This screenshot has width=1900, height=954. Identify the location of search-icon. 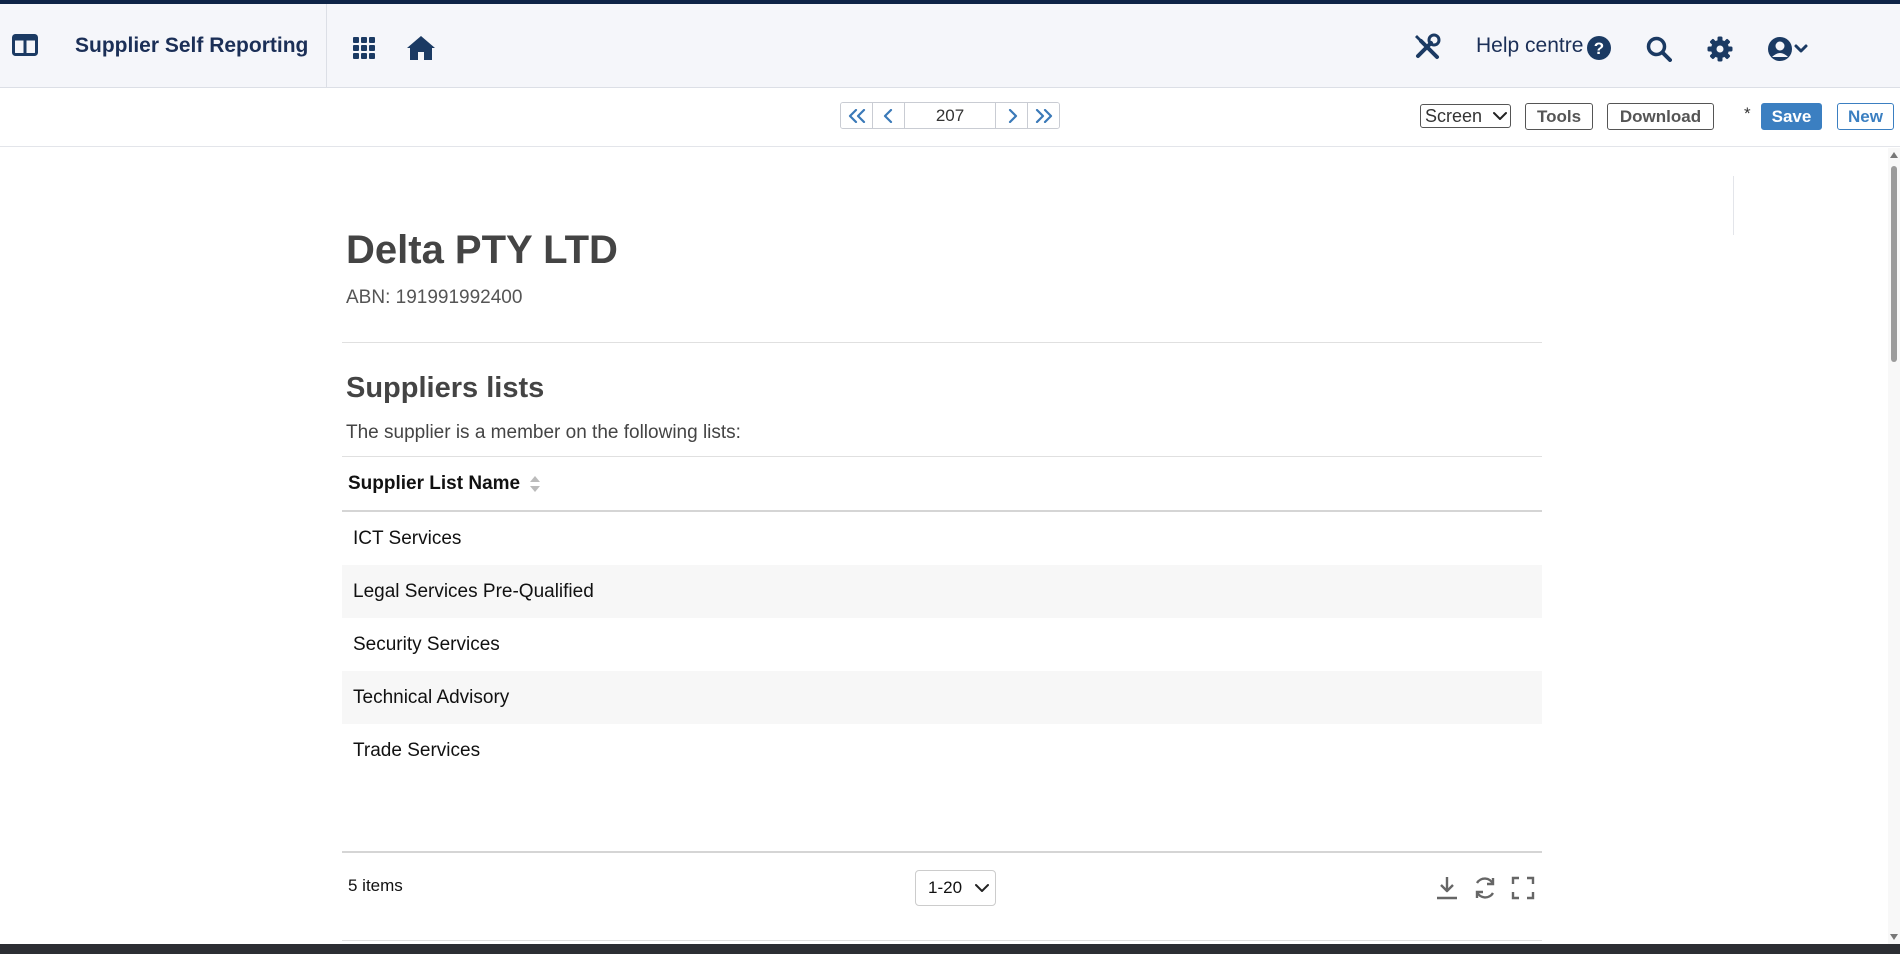
(1659, 49).